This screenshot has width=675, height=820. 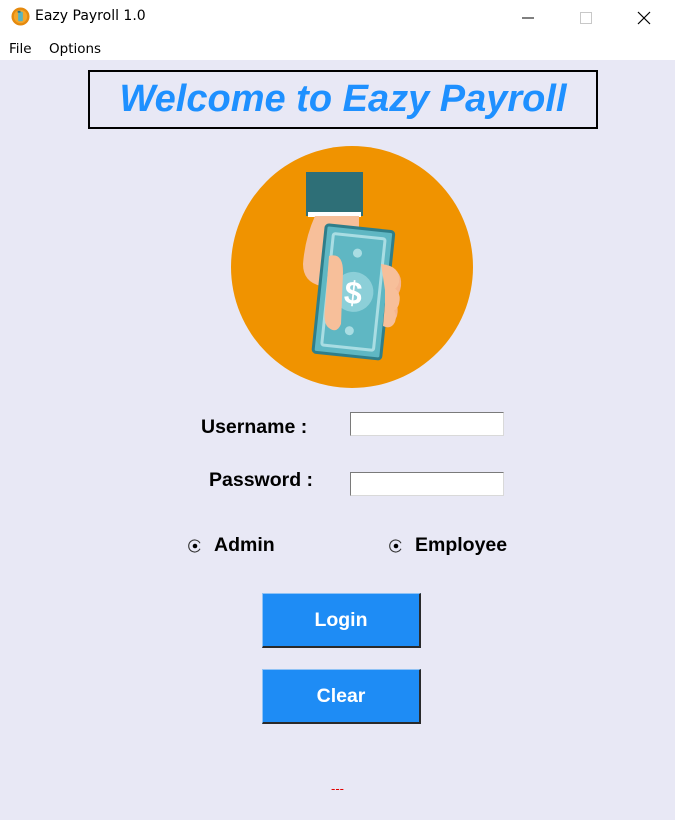 What do you see at coordinates (341, 620) in the screenshot?
I see `login-button: Login` at bounding box center [341, 620].